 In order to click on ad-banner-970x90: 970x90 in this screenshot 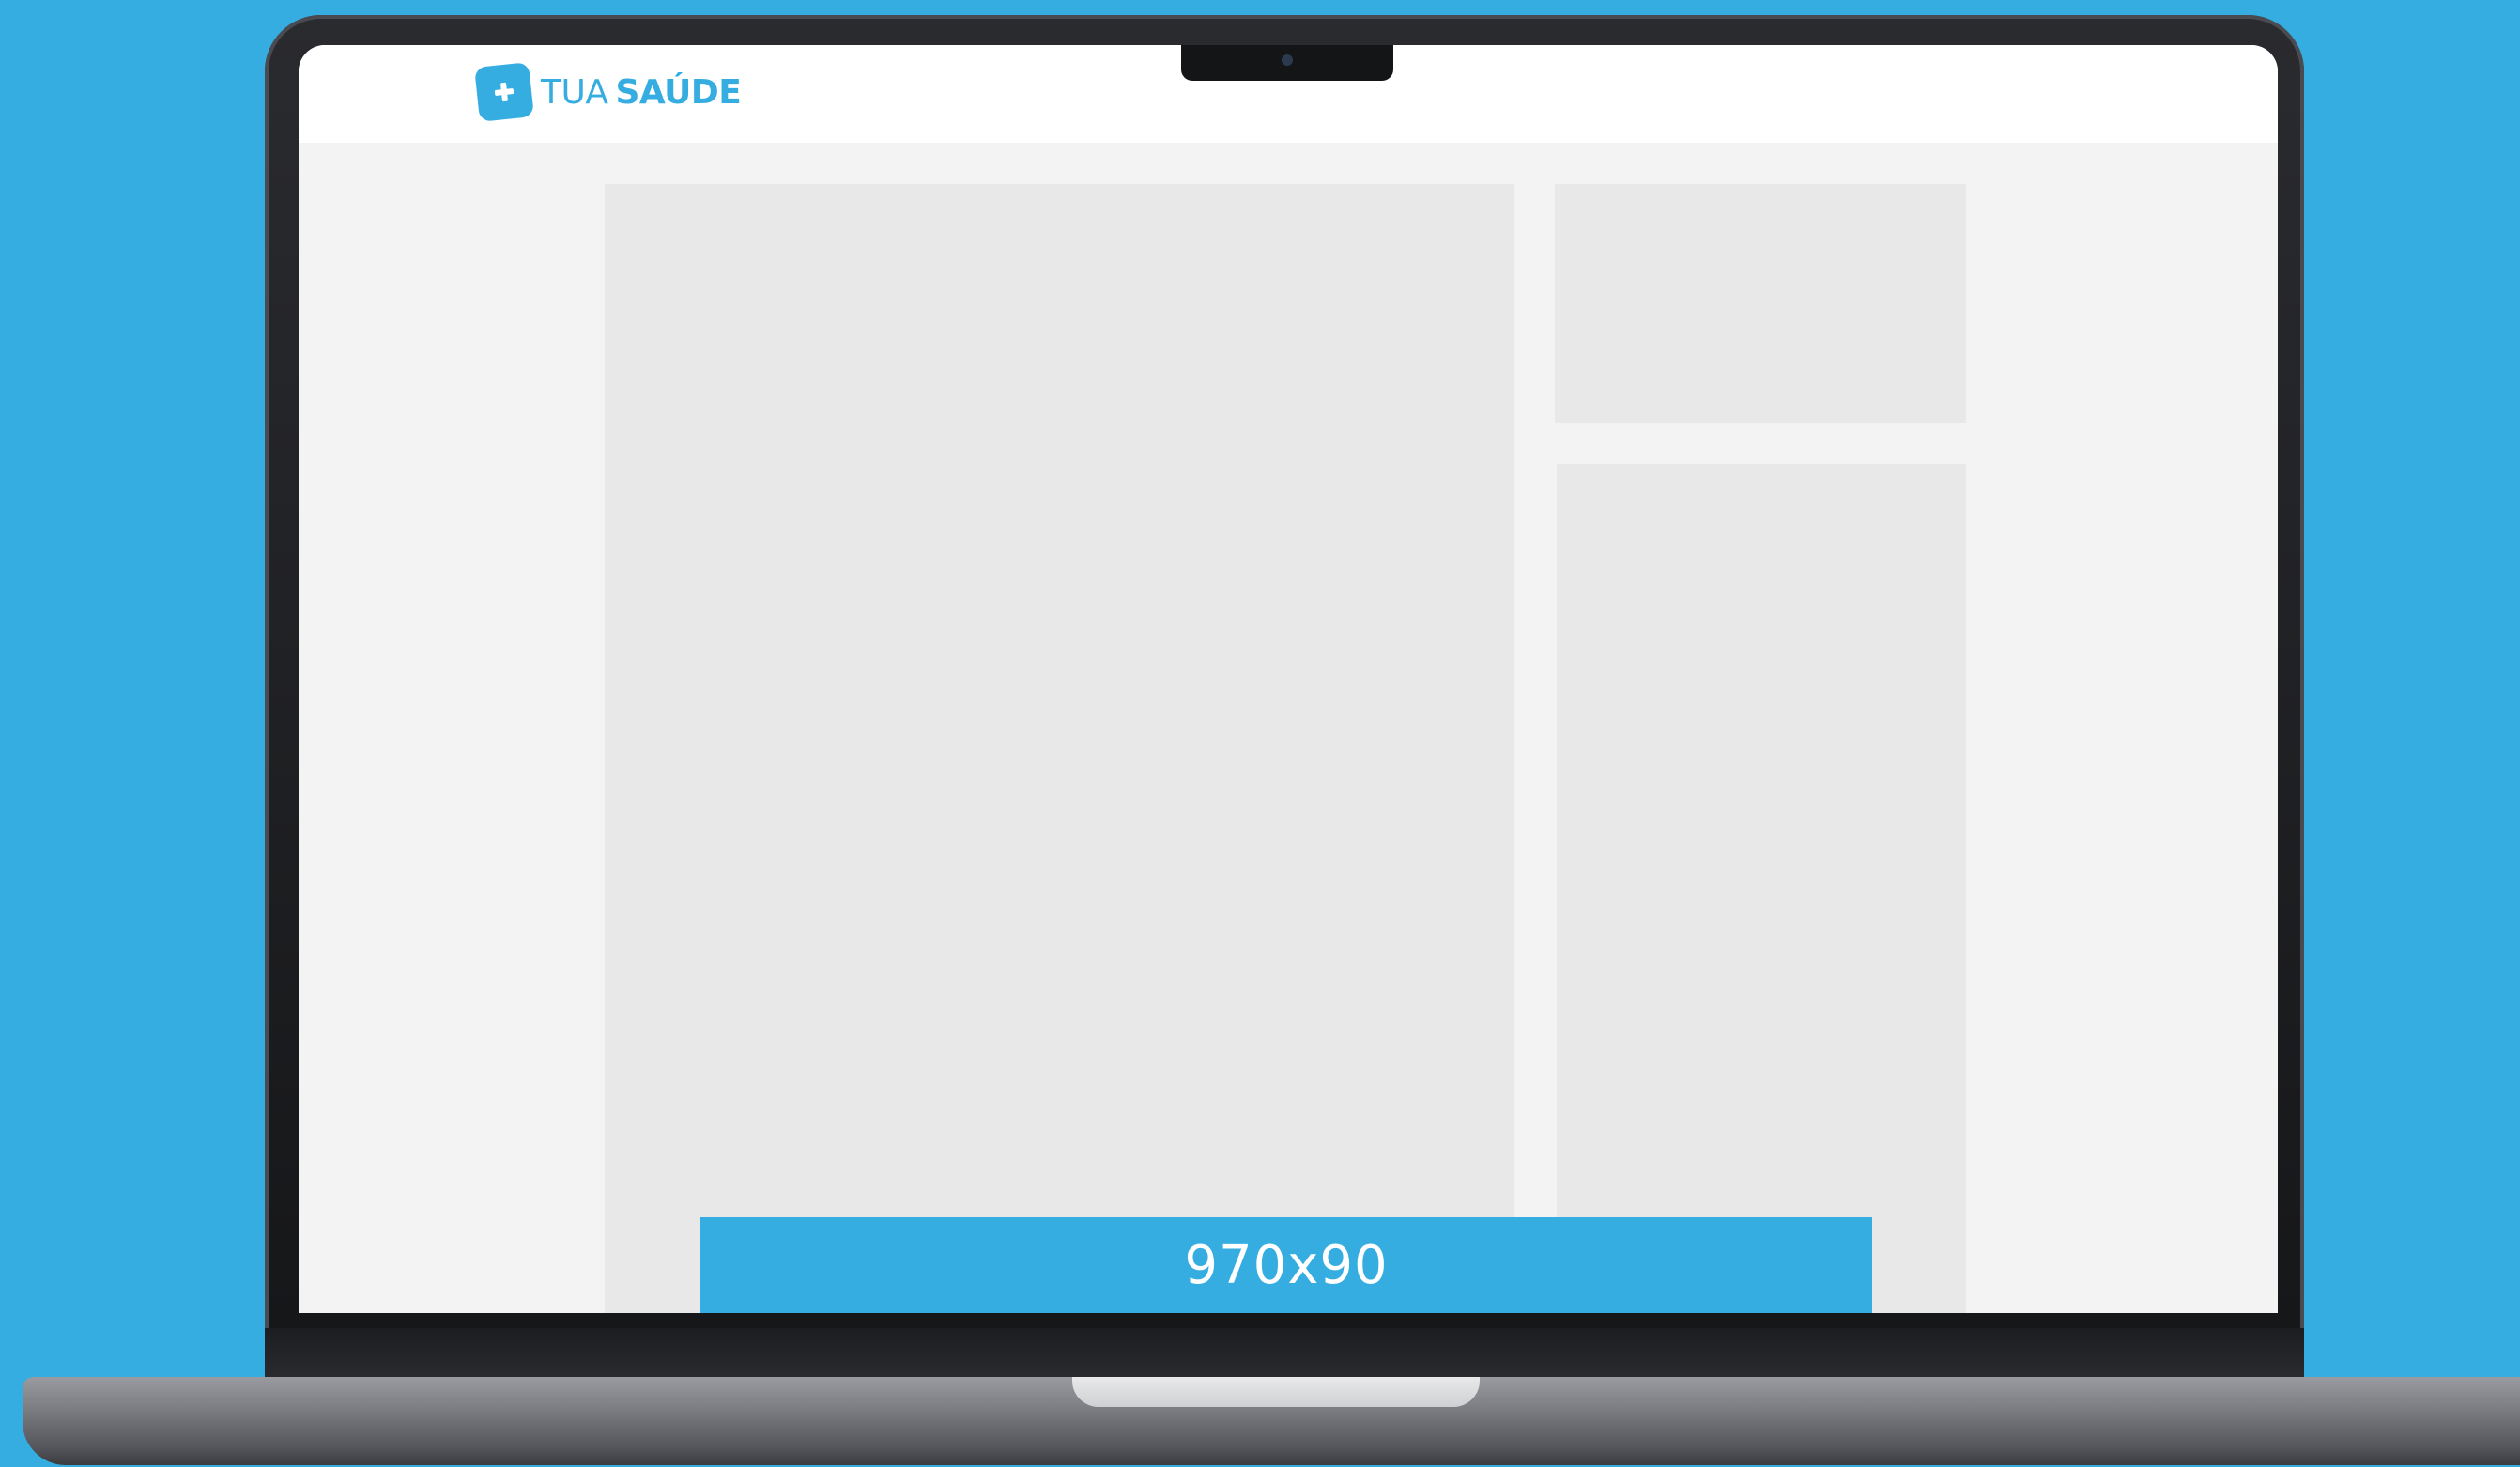, I will do `click(1286, 1265)`.